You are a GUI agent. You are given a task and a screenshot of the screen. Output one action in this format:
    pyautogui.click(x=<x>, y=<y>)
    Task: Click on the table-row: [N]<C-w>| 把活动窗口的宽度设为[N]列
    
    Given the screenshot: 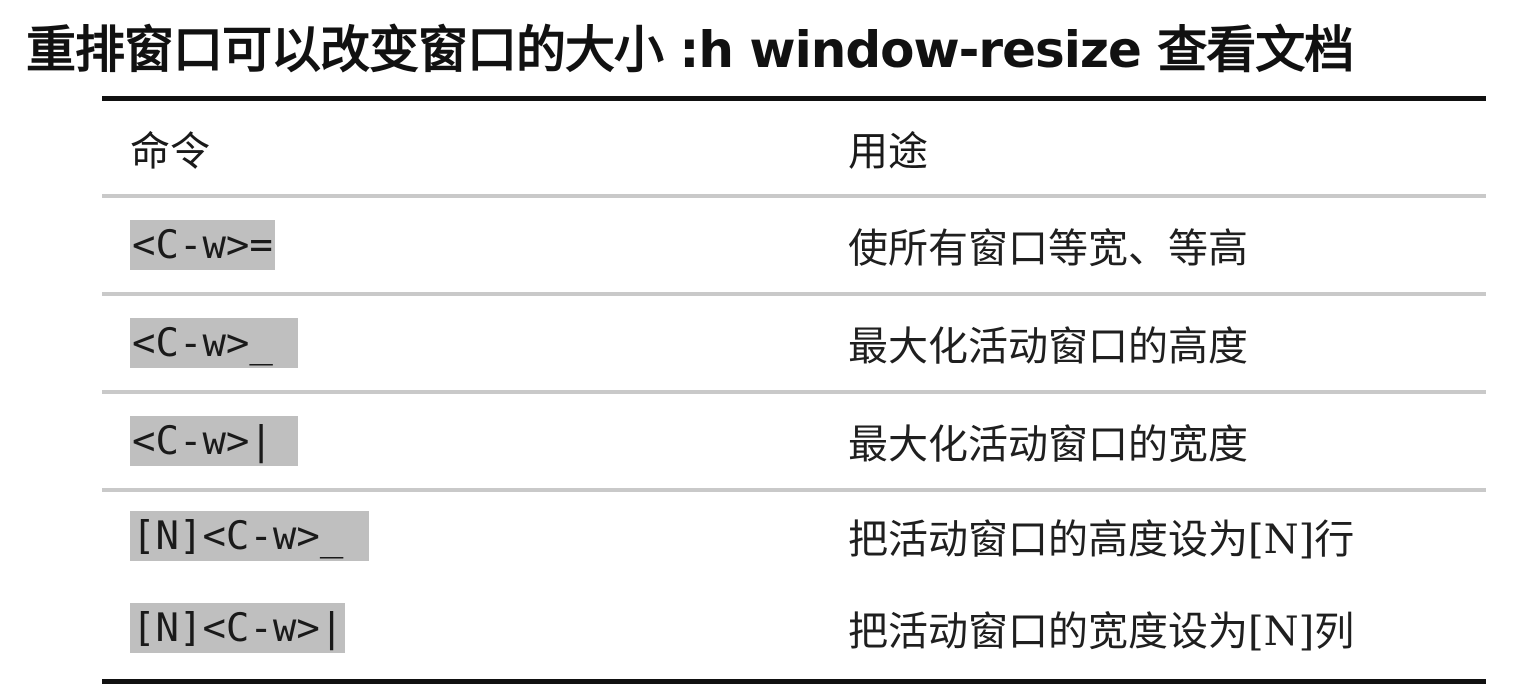 What is the action you would take?
    pyautogui.click(x=794, y=628)
    